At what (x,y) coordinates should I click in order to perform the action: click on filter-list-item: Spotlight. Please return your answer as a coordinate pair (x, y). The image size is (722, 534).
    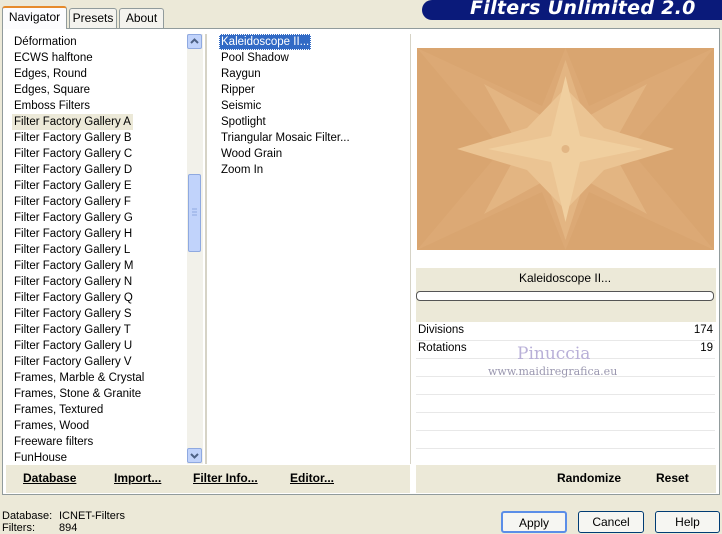
    Looking at the image, I should click on (243, 122).